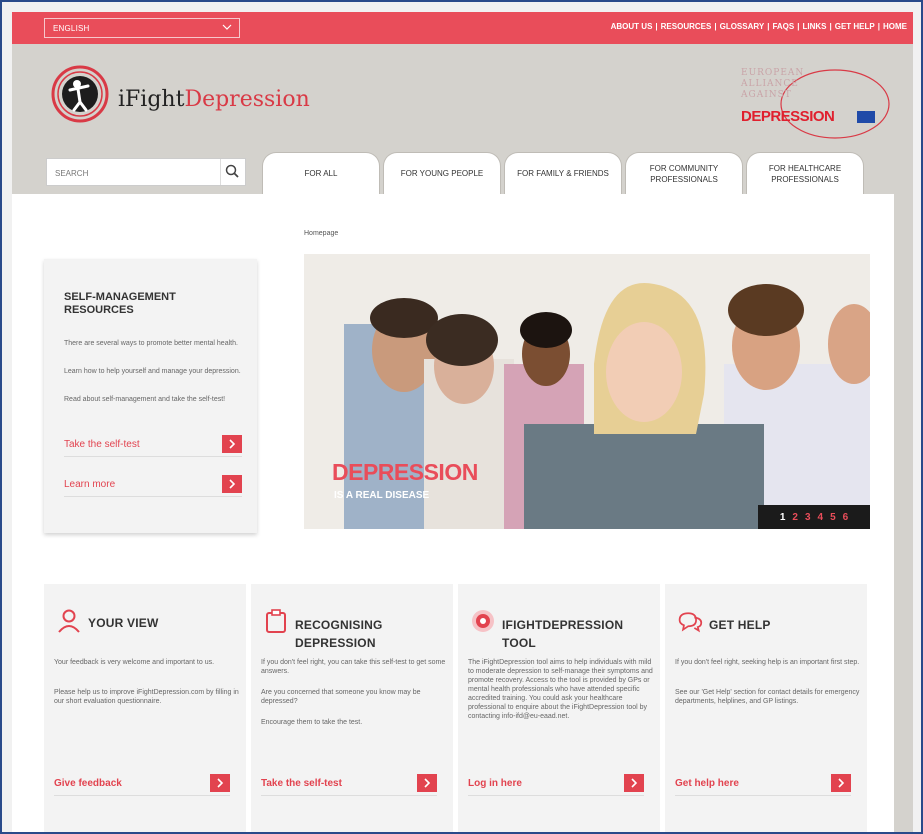 The width and height of the screenshot is (923, 834). I want to click on tab-label: FOR HEALTHCARE PROFESSIONALS, so click(805, 173).